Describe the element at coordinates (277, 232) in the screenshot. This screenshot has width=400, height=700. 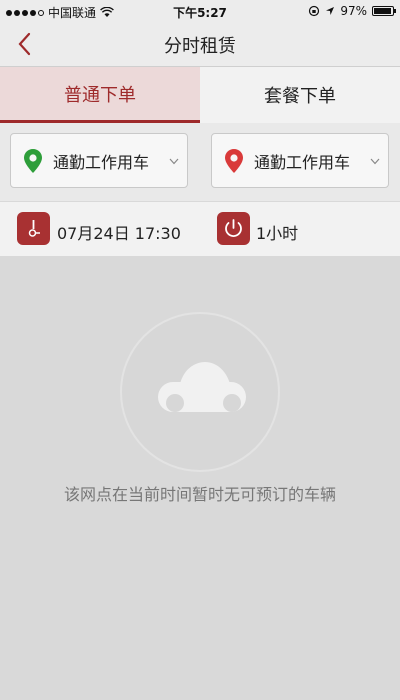
I see `duration-value: 1小时` at that location.